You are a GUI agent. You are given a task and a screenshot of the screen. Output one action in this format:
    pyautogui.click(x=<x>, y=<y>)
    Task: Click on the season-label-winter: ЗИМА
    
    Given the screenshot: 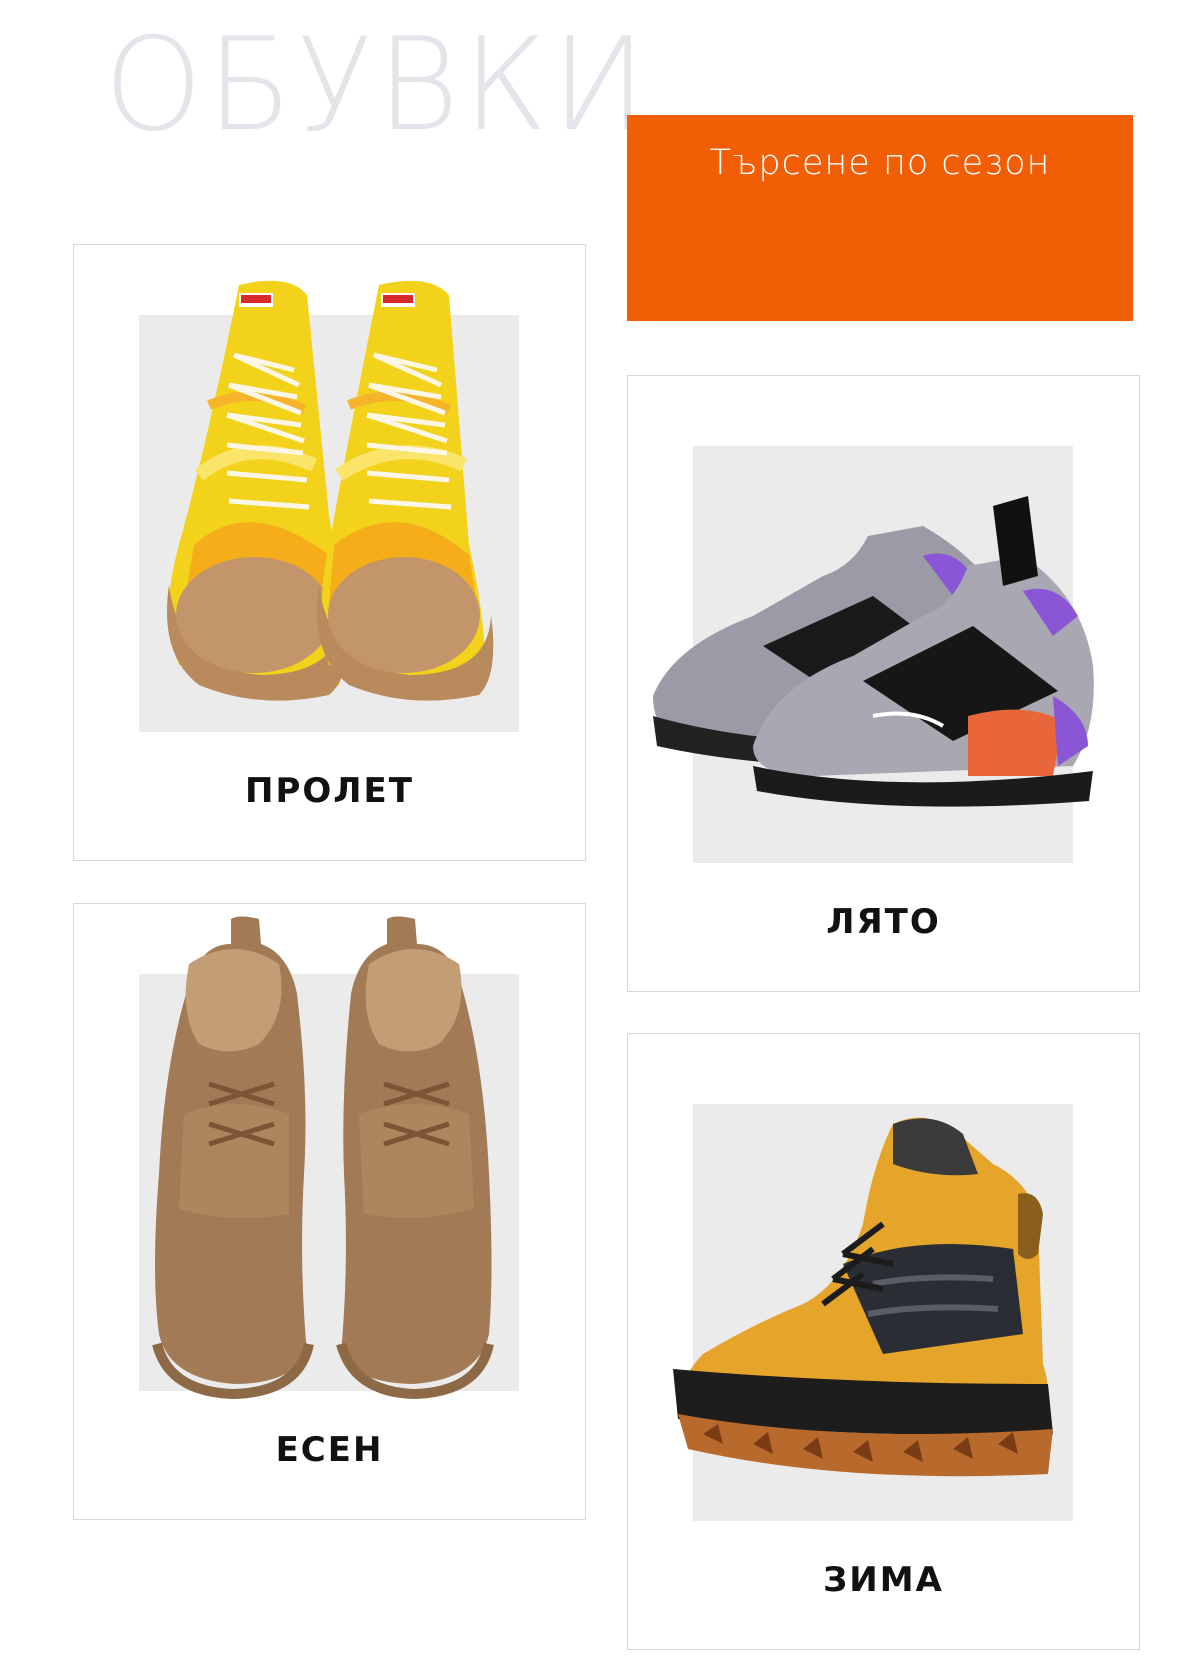 What is the action you would take?
    pyautogui.click(x=883, y=1580)
    